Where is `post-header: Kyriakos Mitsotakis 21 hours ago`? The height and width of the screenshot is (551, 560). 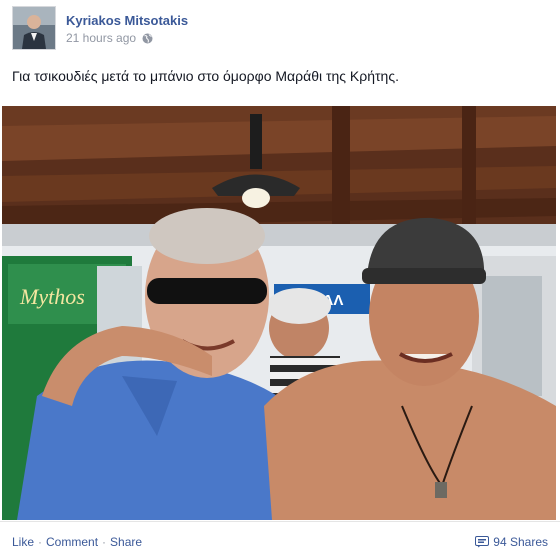 post-header: Kyriakos Mitsotakis 21 hours ago is located at coordinates (282, 29).